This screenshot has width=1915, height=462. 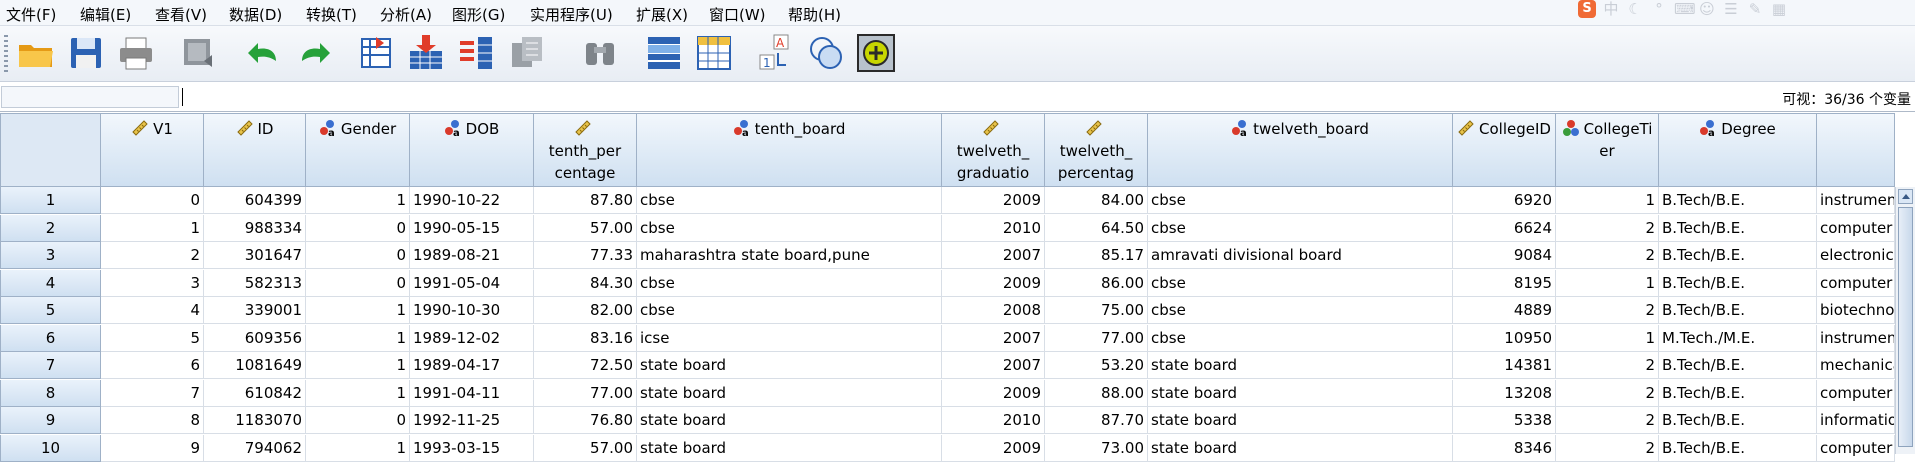 What do you see at coordinates (472, 448) in the screenshot?
I see `data-cell: 1993-03-15` at bounding box center [472, 448].